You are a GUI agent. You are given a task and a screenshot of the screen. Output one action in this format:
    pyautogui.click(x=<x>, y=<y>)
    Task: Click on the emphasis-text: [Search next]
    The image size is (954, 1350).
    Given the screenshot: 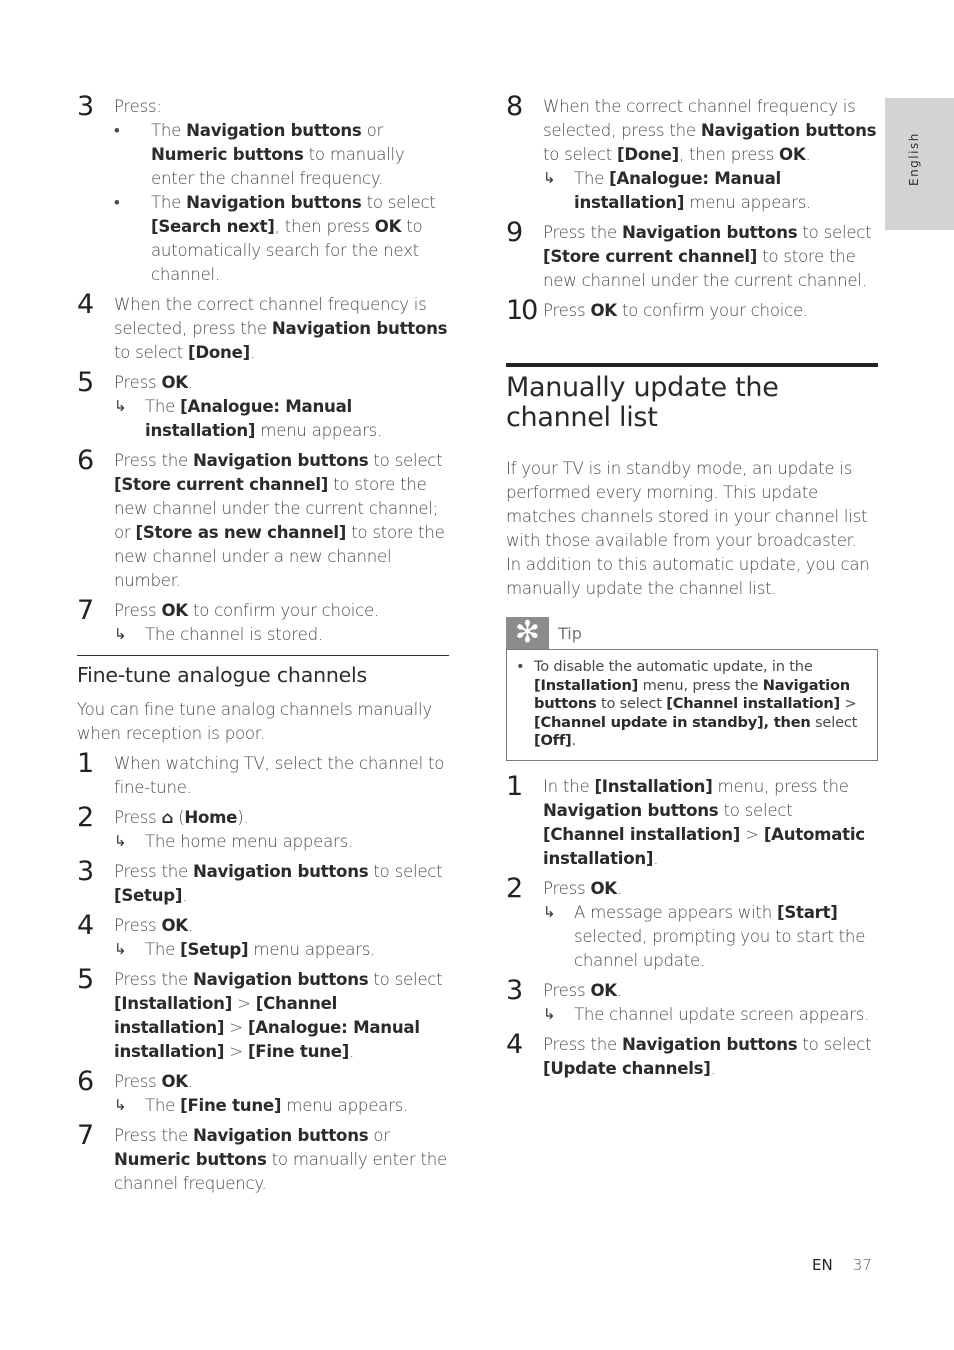 What is the action you would take?
    pyautogui.click(x=213, y=226)
    